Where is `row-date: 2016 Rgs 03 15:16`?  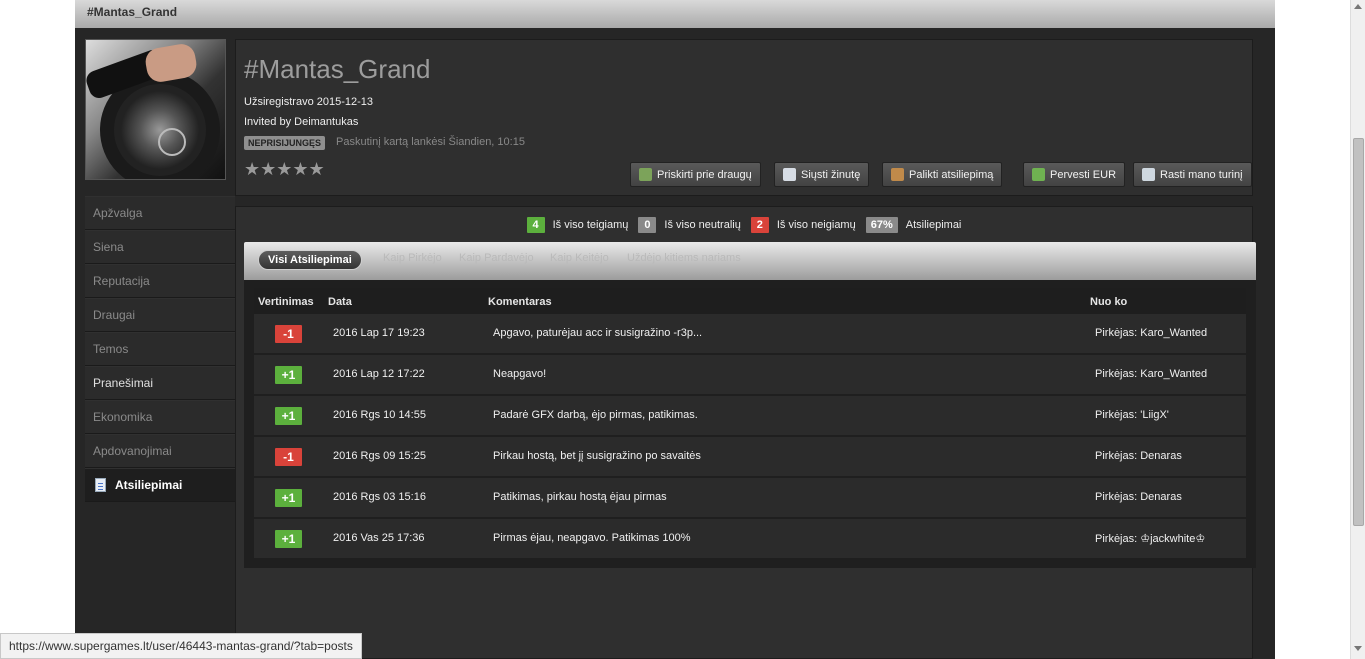
row-date: 2016 Rgs 03 15:16 is located at coordinates (379, 497).